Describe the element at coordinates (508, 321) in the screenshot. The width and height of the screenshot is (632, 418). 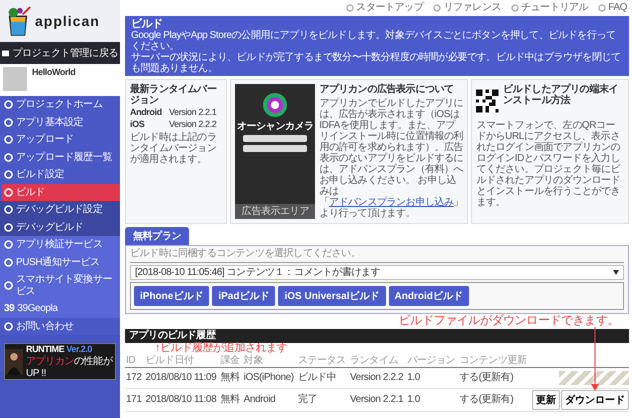
I see `annotation-text: ビルドファイルがダウンロードできます。` at that location.